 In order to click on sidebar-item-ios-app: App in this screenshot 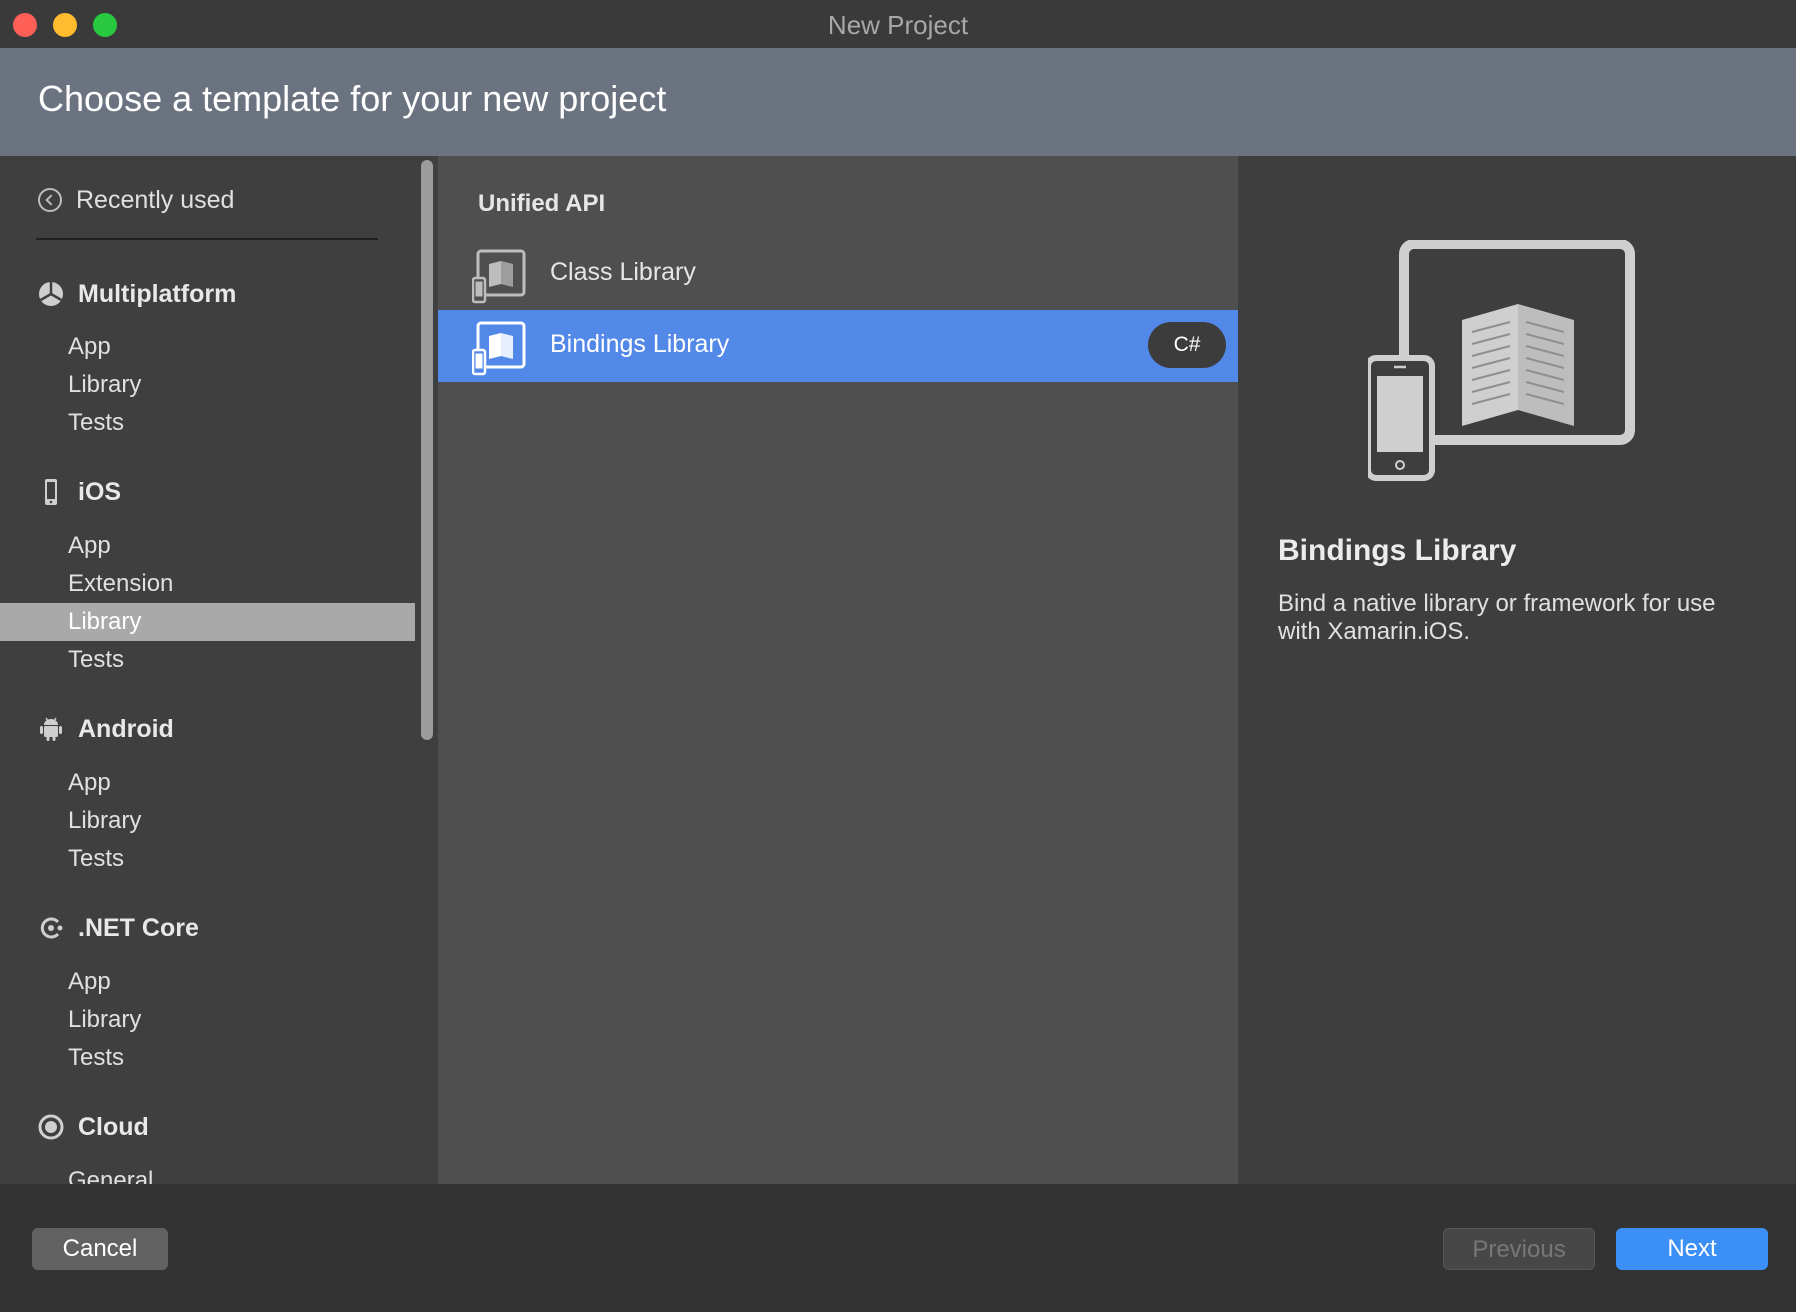, I will do `click(207, 546)`.